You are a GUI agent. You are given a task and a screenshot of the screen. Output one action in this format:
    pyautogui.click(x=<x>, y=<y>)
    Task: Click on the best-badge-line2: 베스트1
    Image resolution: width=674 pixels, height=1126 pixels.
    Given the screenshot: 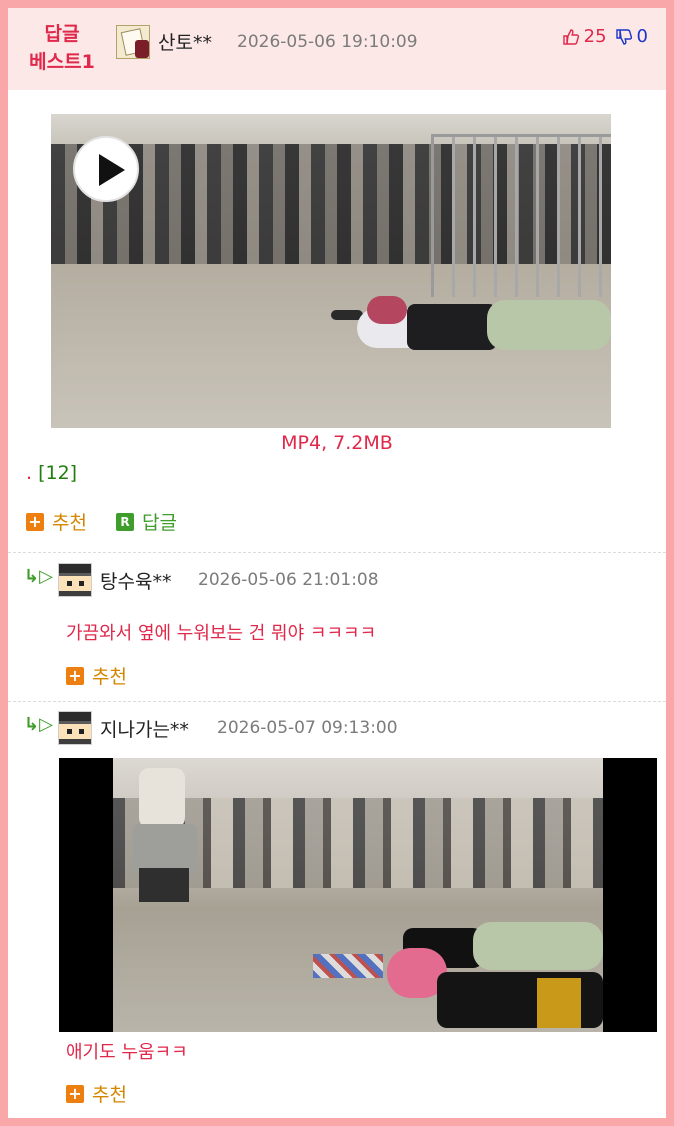 What is the action you would take?
    pyautogui.click(x=62, y=62)
    